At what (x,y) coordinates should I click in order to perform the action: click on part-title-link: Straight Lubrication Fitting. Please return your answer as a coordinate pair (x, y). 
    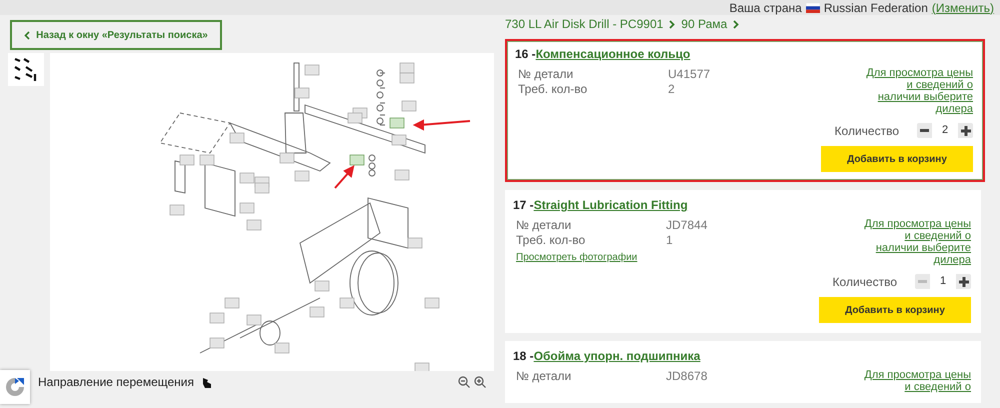
    Looking at the image, I should click on (611, 205).